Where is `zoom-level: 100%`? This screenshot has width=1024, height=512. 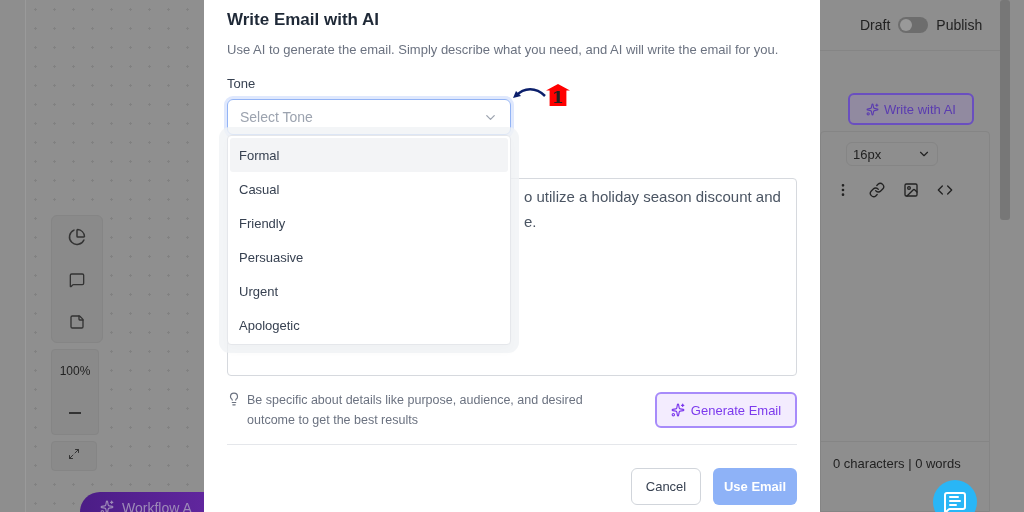
zoom-level: 100% is located at coordinates (75, 371).